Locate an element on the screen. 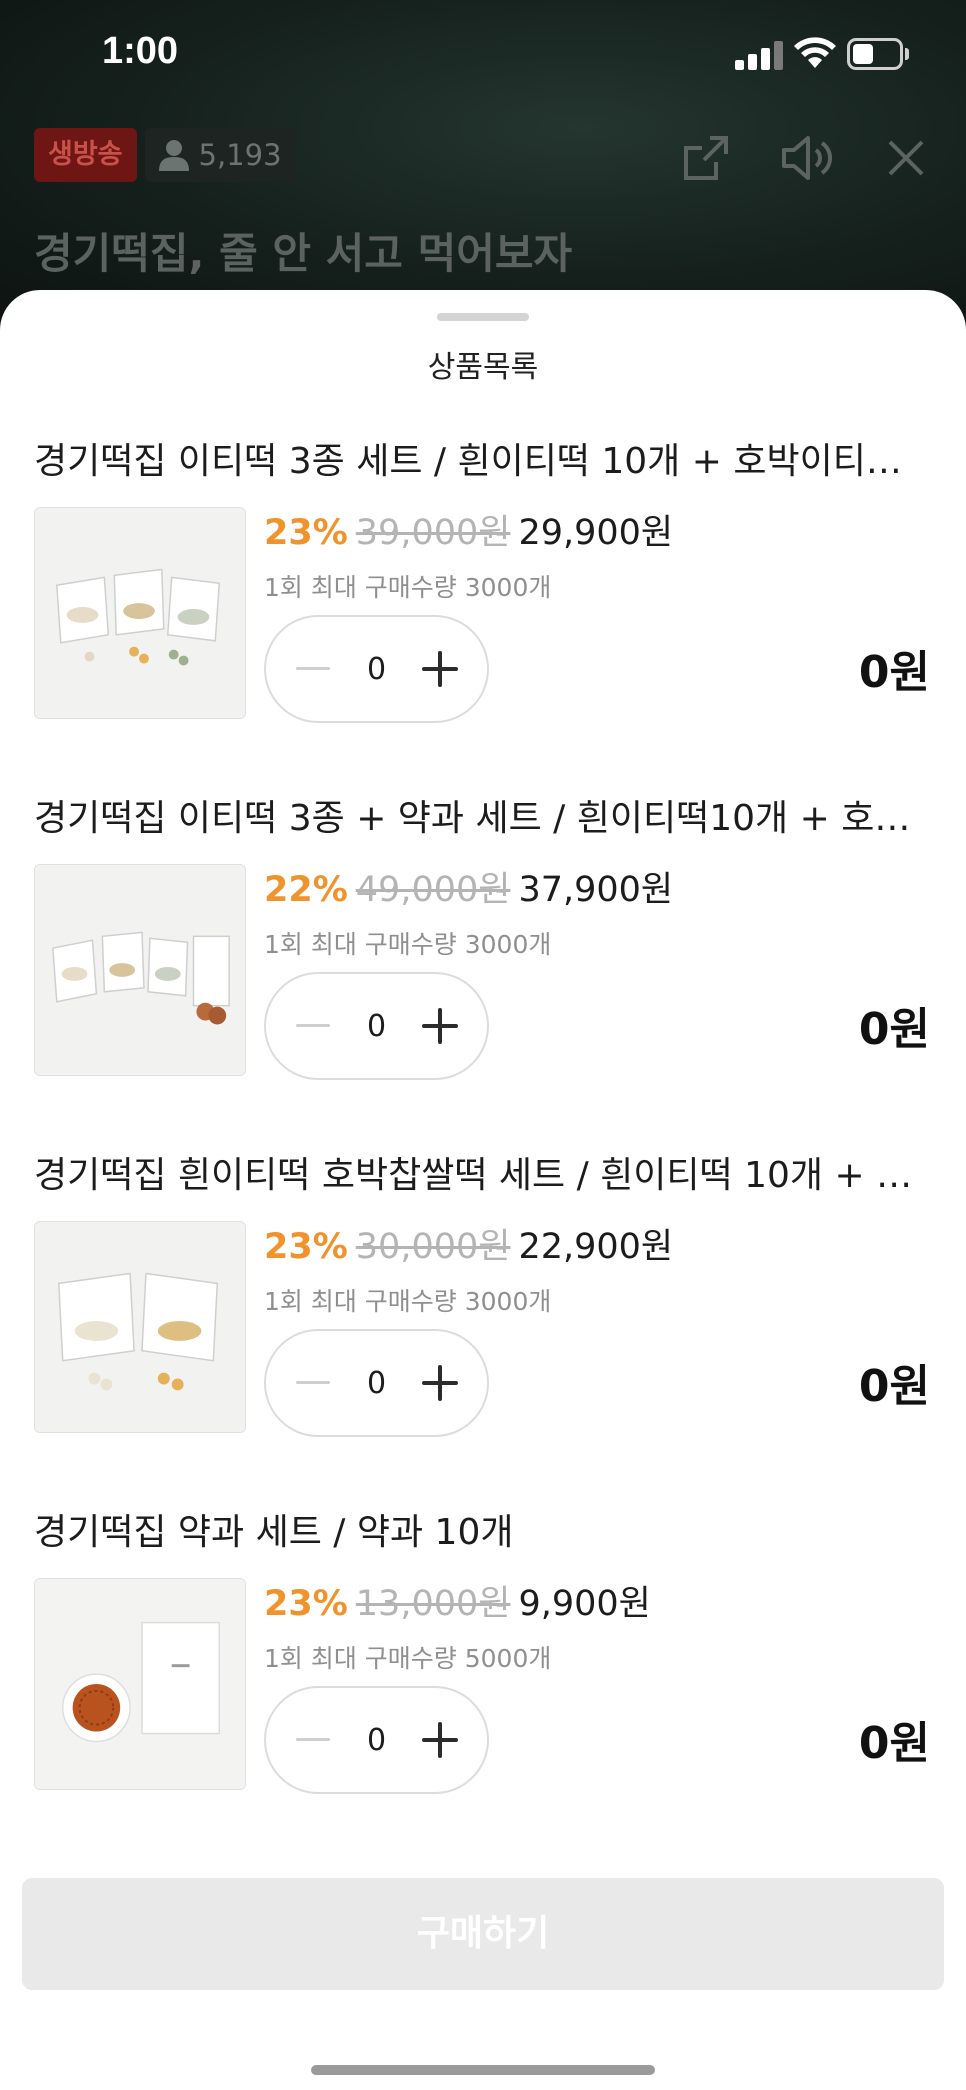  two-boxes-icon is located at coordinates (140, 1327).